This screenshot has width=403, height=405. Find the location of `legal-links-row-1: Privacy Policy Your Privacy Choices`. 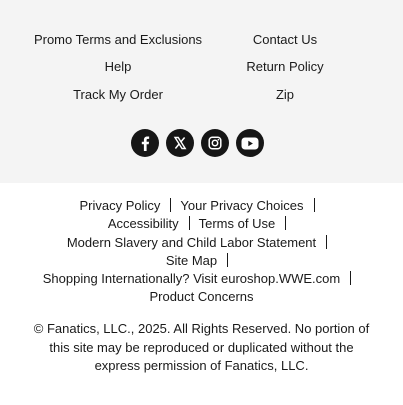

legal-links-row-1: Privacy Policy Your Privacy Choices is located at coordinates (201, 206).